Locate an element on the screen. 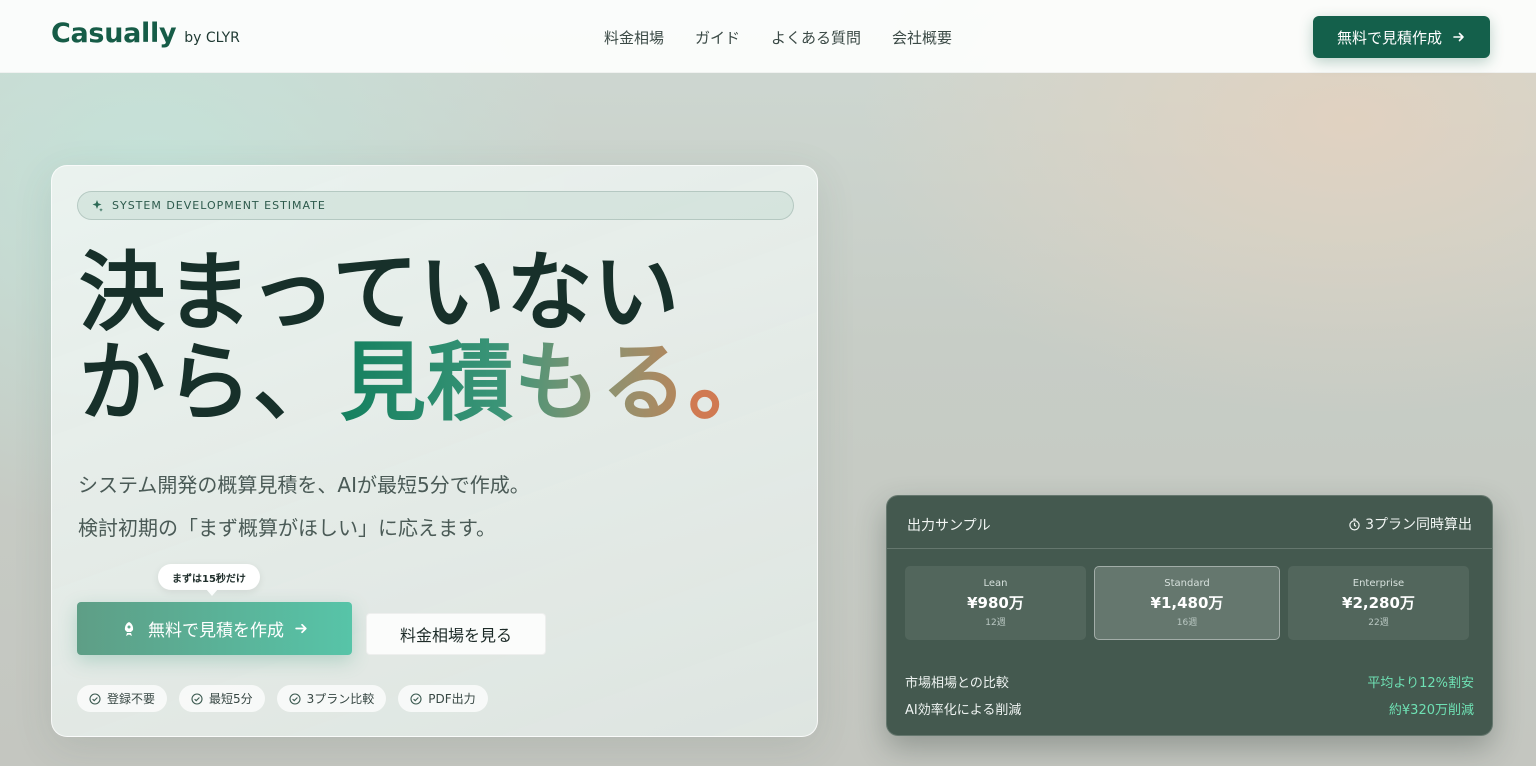  hero-tag: SYSTEM DEVELOPMENT ESTIMATE is located at coordinates (435, 205).